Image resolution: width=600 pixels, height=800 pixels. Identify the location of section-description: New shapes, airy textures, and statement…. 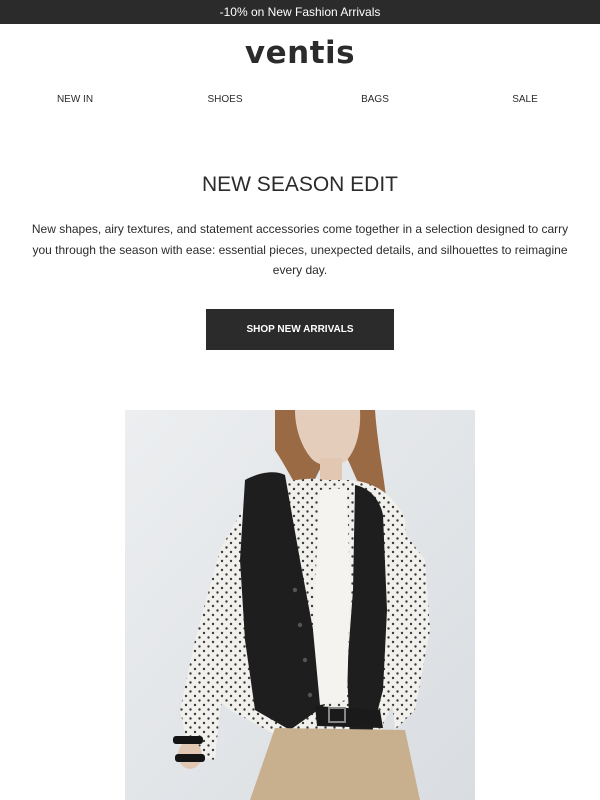
(300, 249).